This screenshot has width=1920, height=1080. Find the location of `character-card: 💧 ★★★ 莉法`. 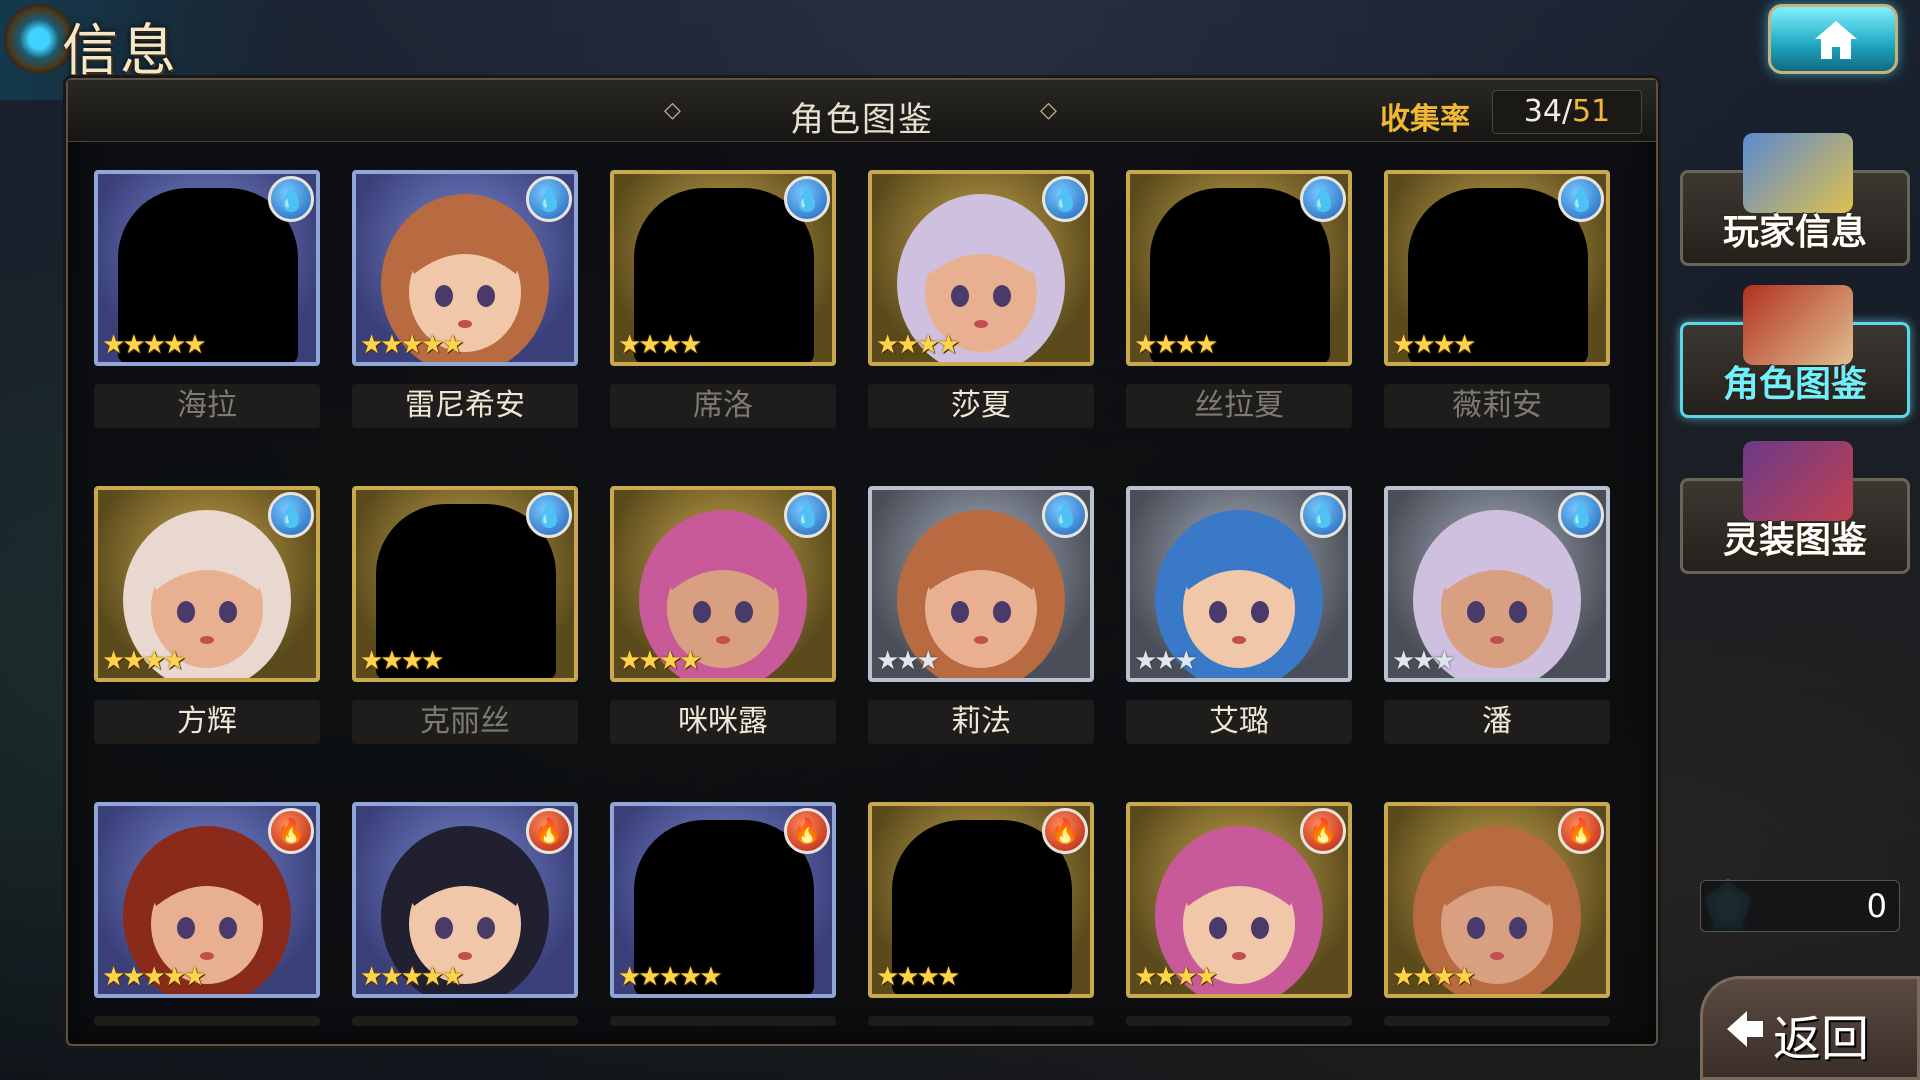

character-card: 💧 ★★★ 莉法 is located at coordinates (982, 621).